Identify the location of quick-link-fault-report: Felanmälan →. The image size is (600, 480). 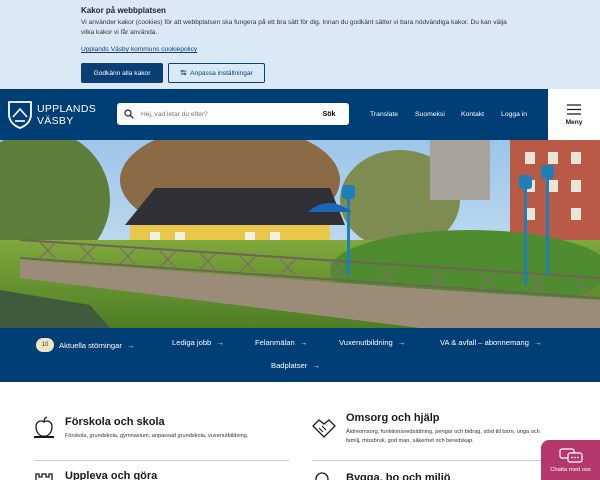
(281, 342).